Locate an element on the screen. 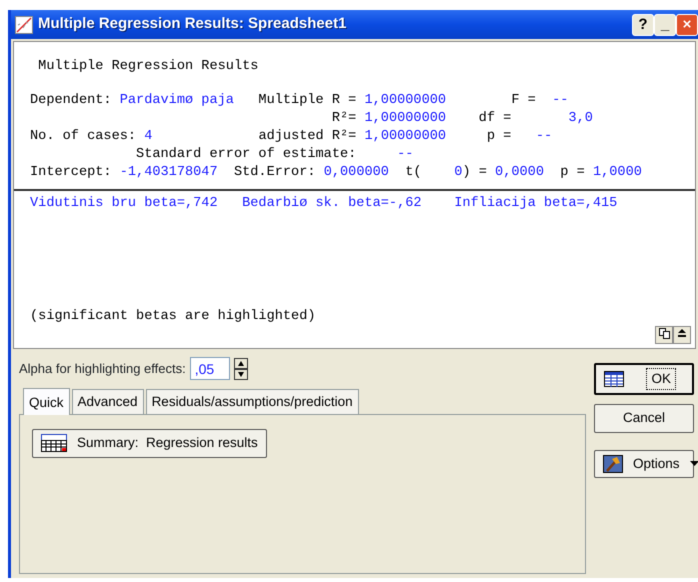 The height and width of the screenshot is (582, 698). window-title: Multiple Regression Results: Spreadsheet1 is located at coordinates (192, 24).